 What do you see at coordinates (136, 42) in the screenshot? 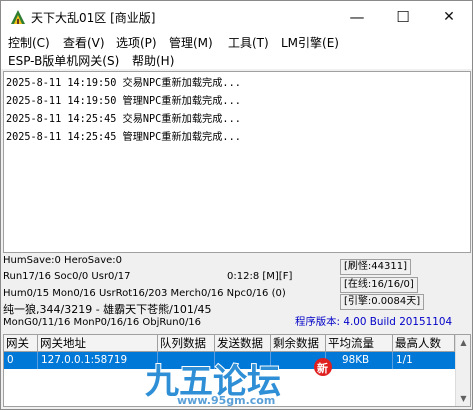
I see `menu-options: 选项(P)` at bounding box center [136, 42].